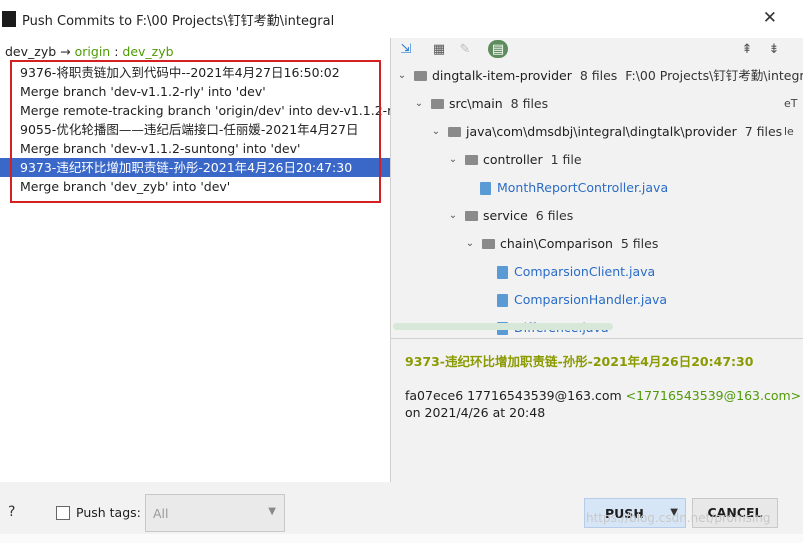 Image resolution: width=803 pixels, height=543 pixels. Describe the element at coordinates (770, 18) in the screenshot. I see `close-icon: ✕` at that location.